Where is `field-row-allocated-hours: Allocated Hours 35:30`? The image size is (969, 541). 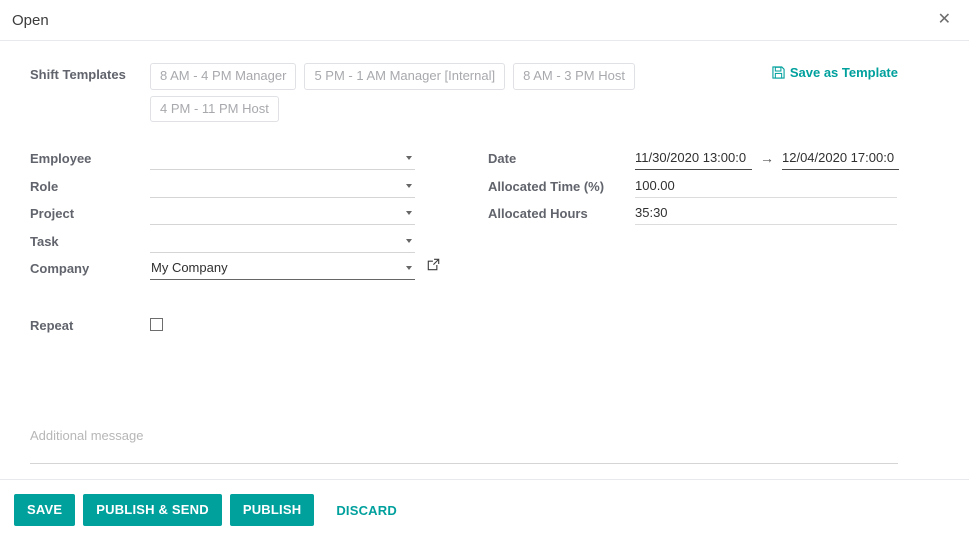
field-row-allocated-hours: Allocated Hours 35:30 is located at coordinates (724, 217).